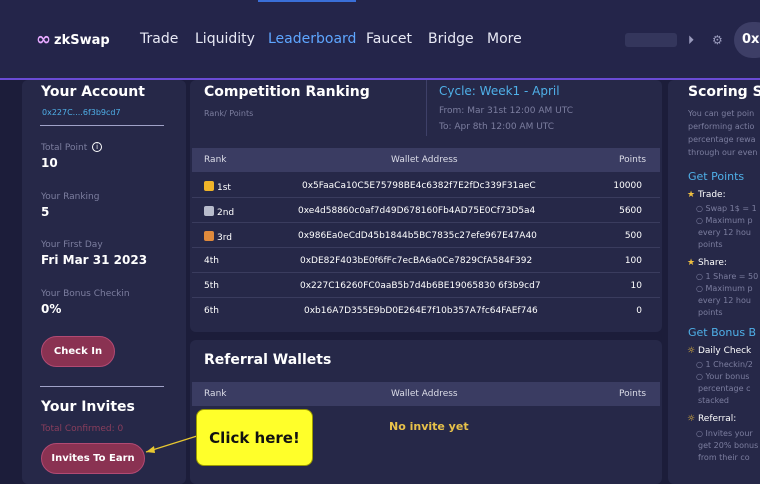 The height and width of the screenshot is (484, 760). What do you see at coordinates (721, 113) in the screenshot?
I see `scoring-intro-line: You can get poin` at bounding box center [721, 113].